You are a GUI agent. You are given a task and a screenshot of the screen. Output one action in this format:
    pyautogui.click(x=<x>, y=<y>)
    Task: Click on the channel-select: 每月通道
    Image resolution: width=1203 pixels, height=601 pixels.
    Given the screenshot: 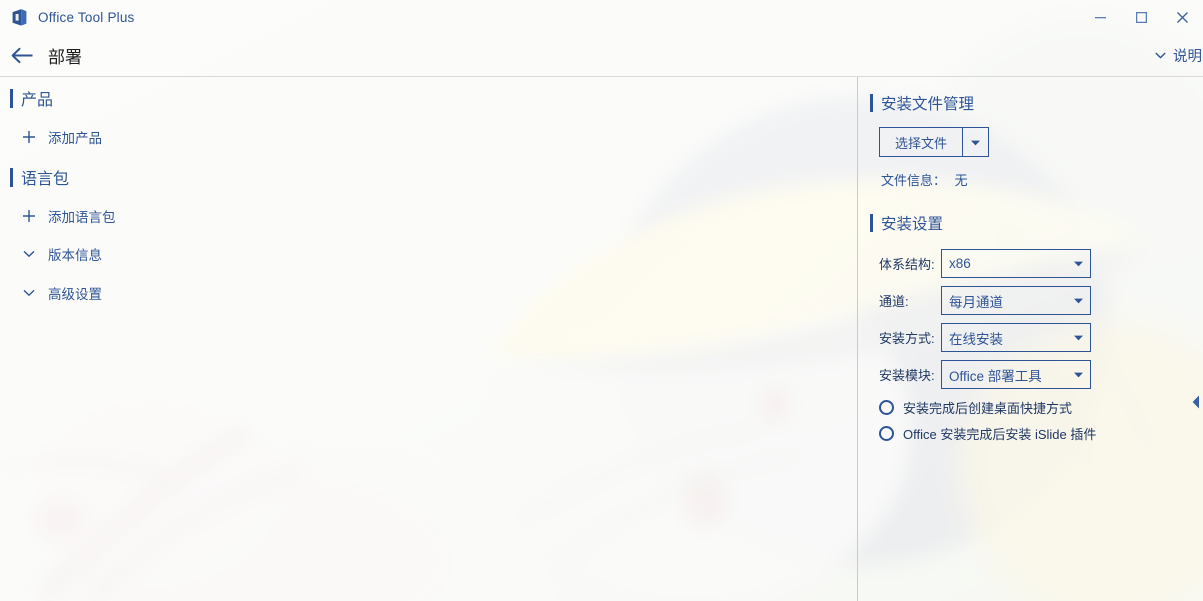 What is the action you would take?
    pyautogui.click(x=1016, y=300)
    